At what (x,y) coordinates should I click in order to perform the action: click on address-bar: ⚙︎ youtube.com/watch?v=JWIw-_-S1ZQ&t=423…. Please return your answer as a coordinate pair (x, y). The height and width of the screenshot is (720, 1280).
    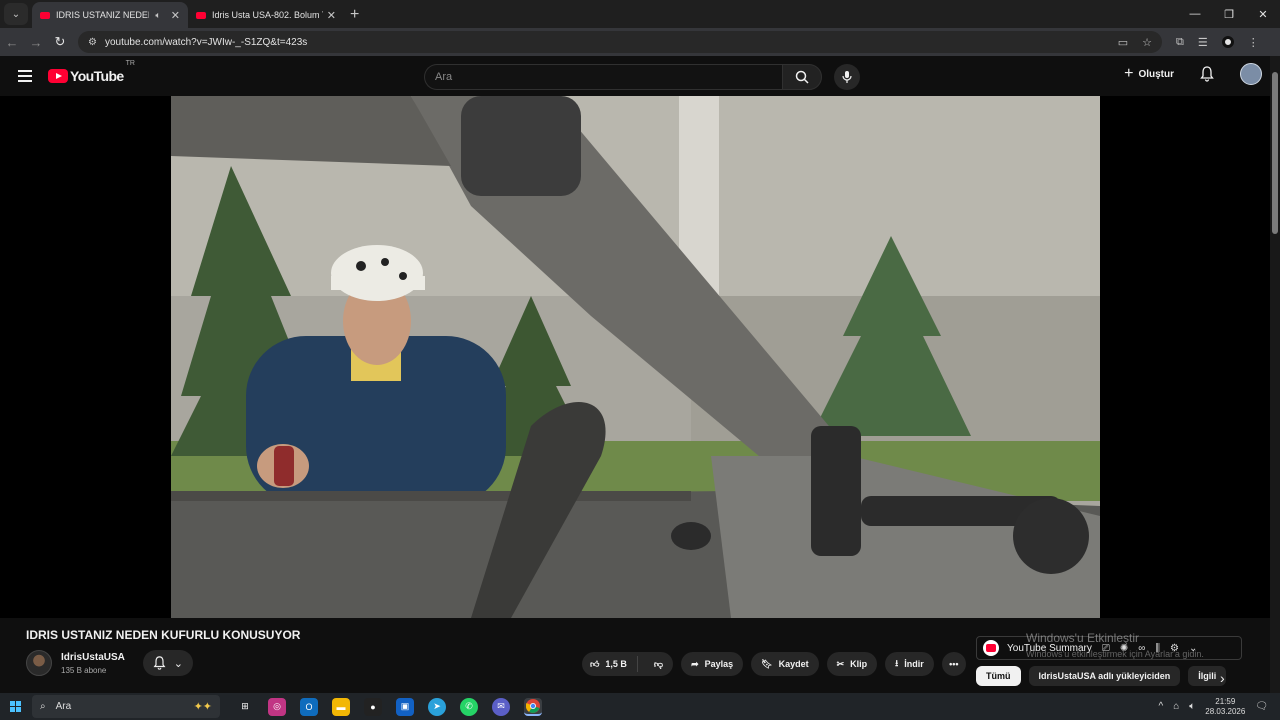
    Looking at the image, I should click on (620, 42).